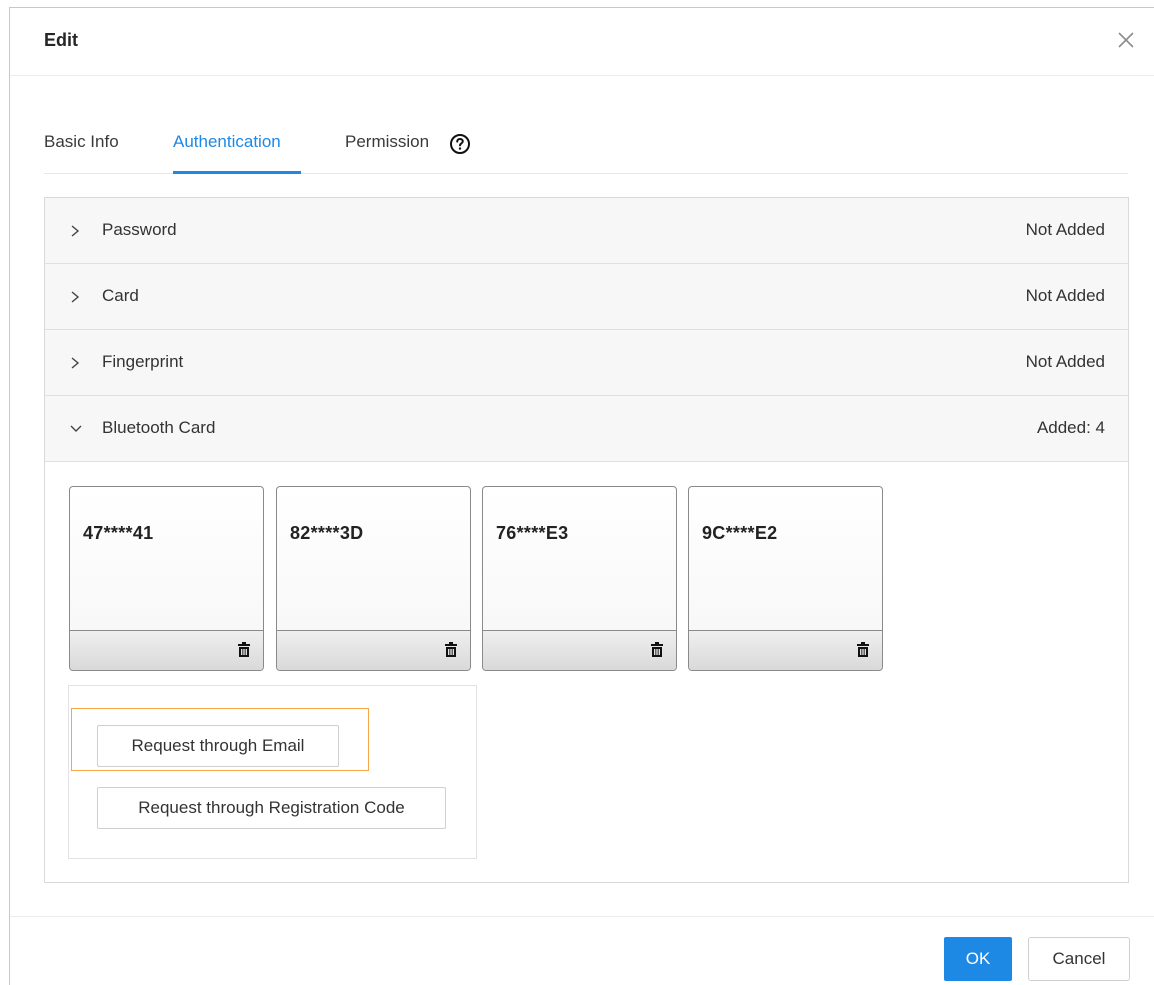 The height and width of the screenshot is (985, 1154). Describe the element at coordinates (1070, 427) in the screenshot. I see `section-status: Added: 4` at that location.